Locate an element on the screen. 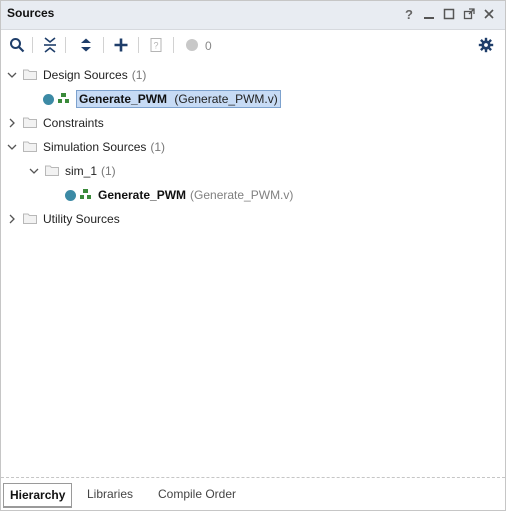 The height and width of the screenshot is (511, 506). tree-item-utility-sources: Utility Sources is located at coordinates (63, 219).